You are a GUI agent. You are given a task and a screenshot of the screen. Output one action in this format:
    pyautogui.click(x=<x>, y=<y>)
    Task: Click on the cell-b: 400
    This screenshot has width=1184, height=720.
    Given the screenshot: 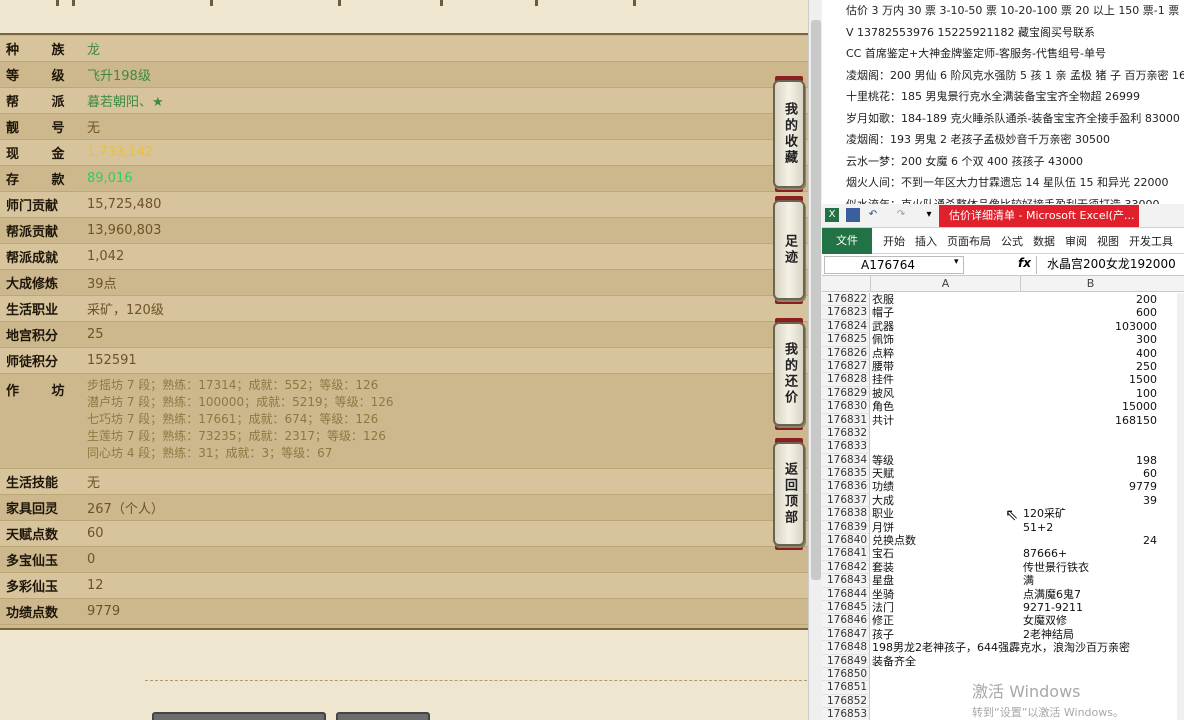 What is the action you would take?
    pyautogui.click(x=1091, y=353)
    